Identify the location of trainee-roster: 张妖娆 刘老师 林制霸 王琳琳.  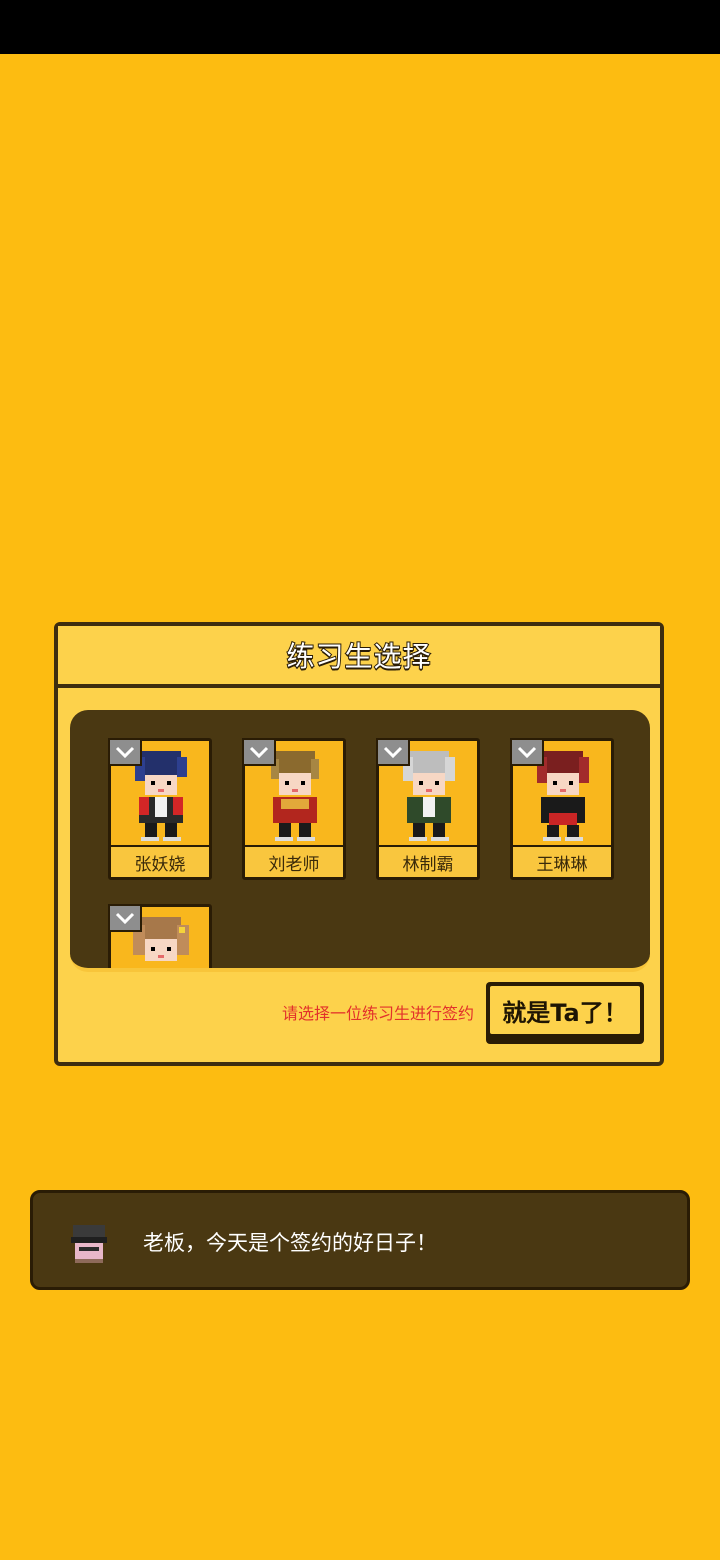
(360, 841).